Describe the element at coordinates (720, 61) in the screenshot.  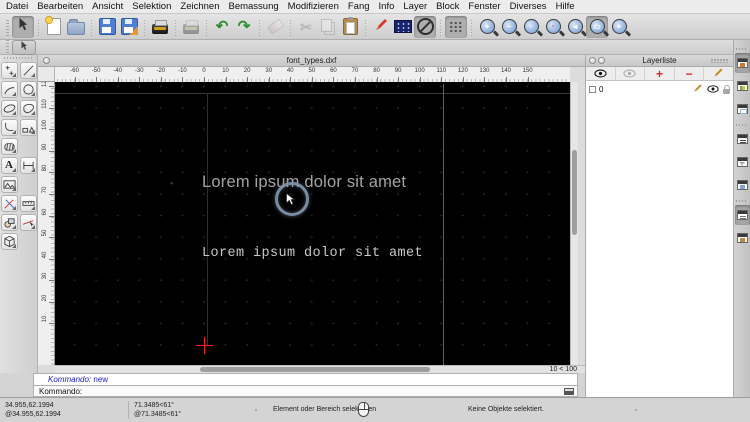
I see `panel-grip` at that location.